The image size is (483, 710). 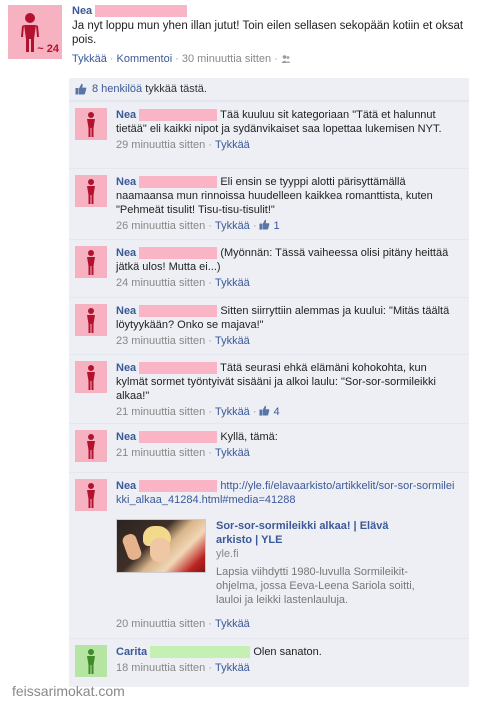 I want to click on comment-like-count: 4, so click(x=277, y=412).